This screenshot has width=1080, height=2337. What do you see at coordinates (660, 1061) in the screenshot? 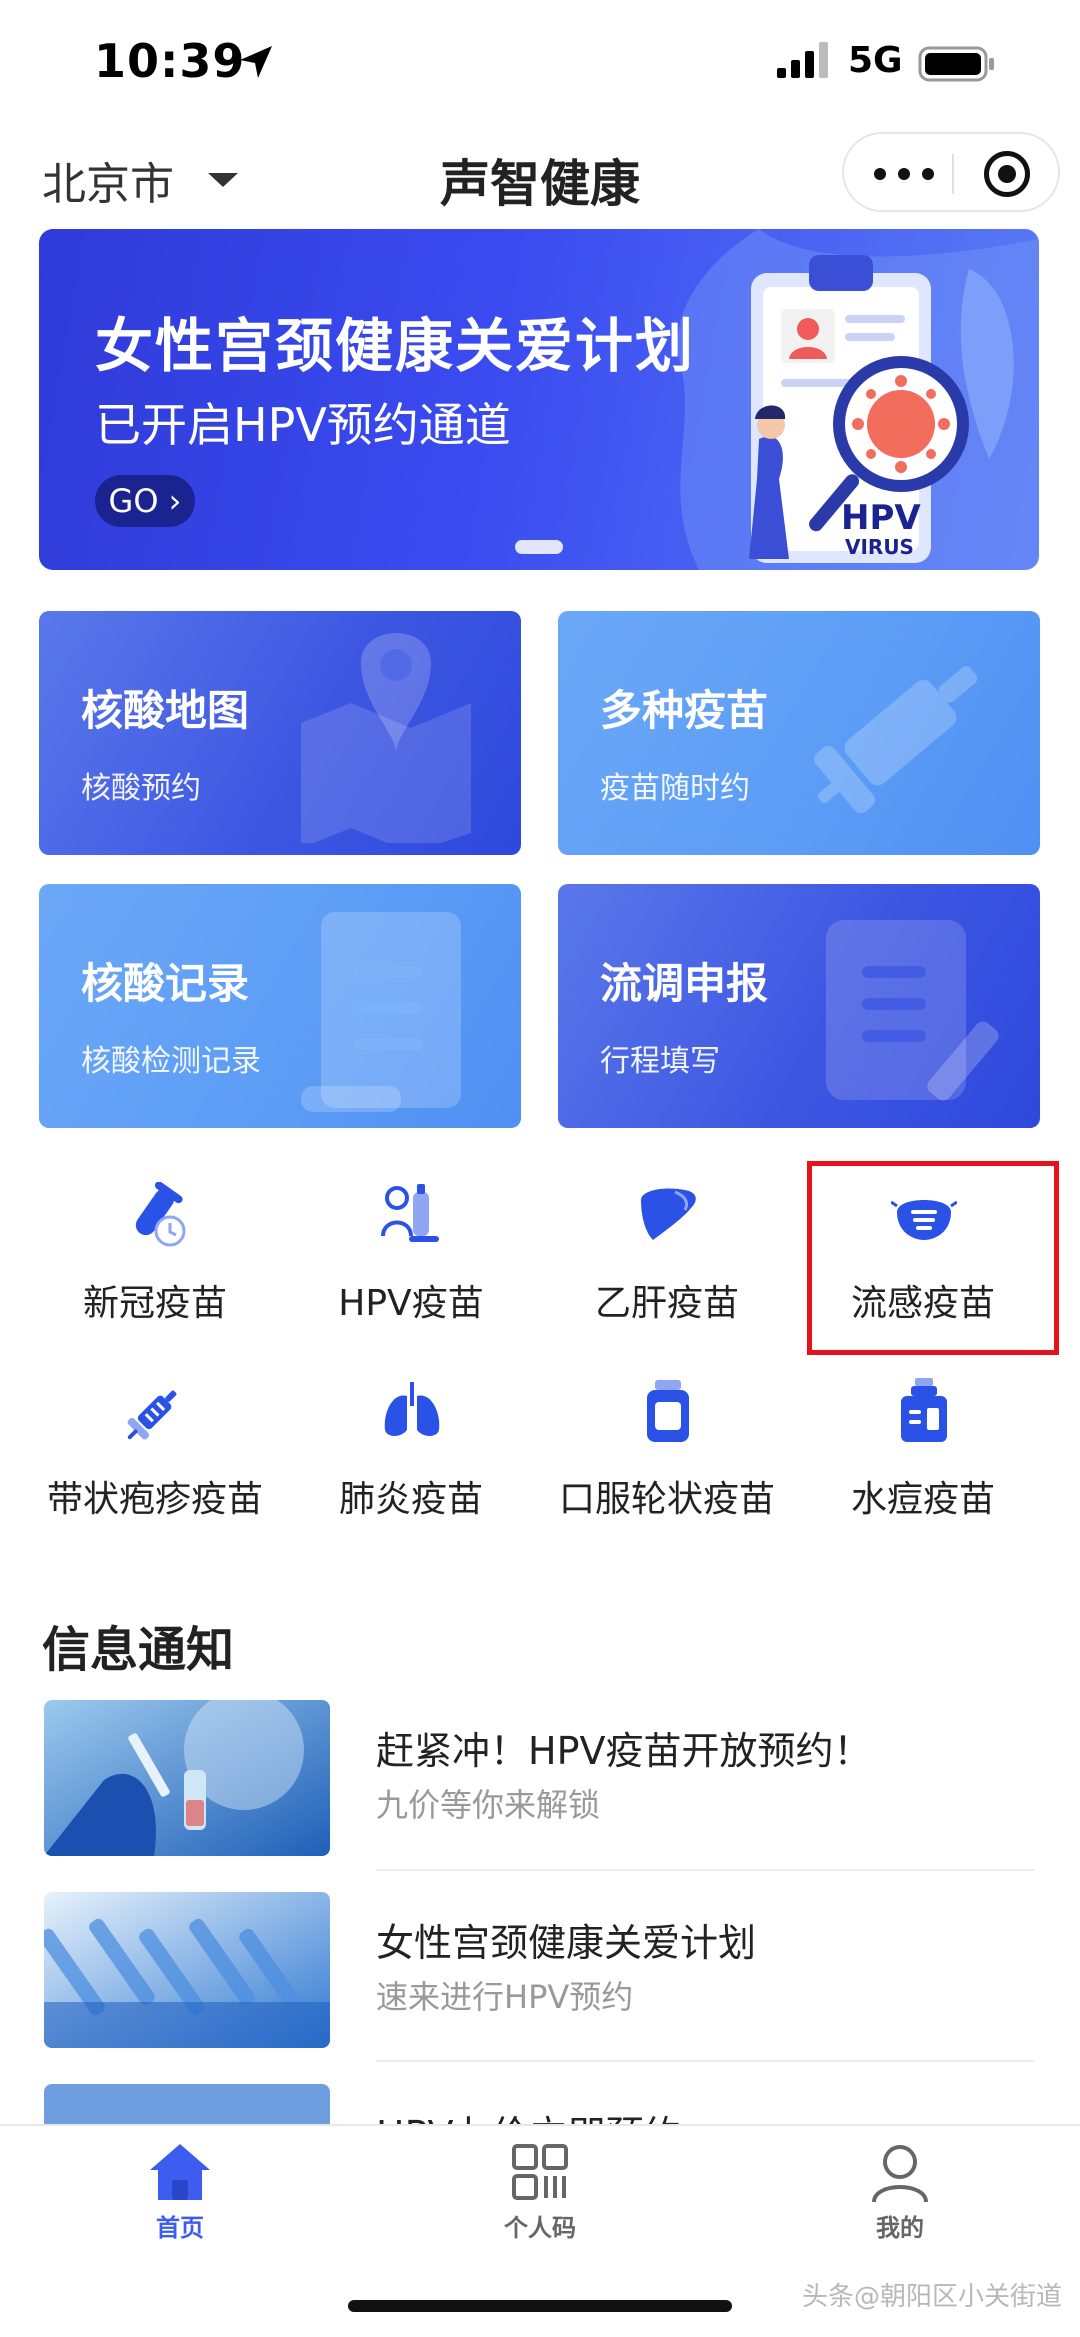
I see `card-subtitle: 行程填写` at bounding box center [660, 1061].